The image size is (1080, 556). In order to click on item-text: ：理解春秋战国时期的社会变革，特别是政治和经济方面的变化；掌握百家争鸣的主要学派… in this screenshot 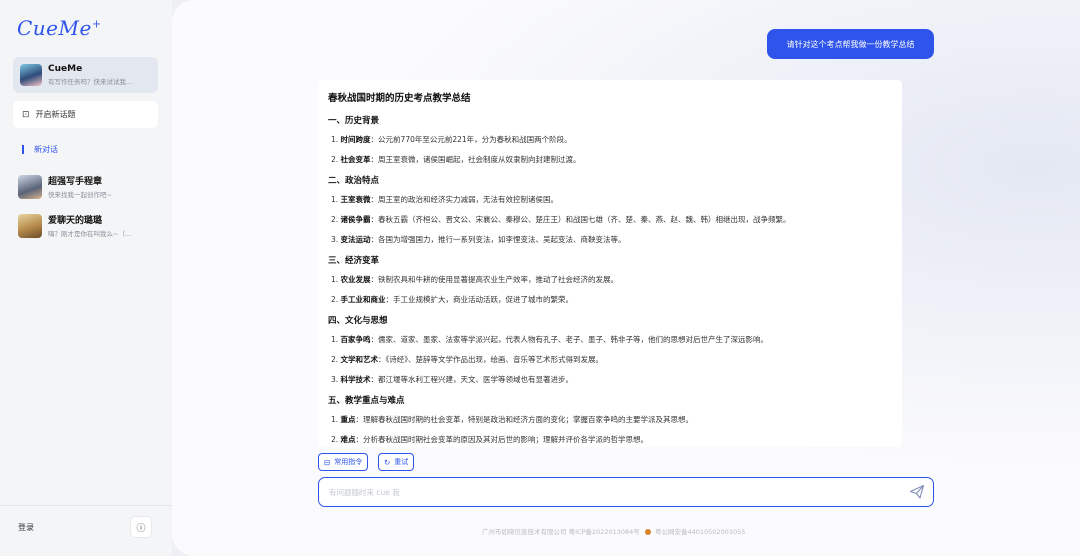, I will do `click(524, 419)`.